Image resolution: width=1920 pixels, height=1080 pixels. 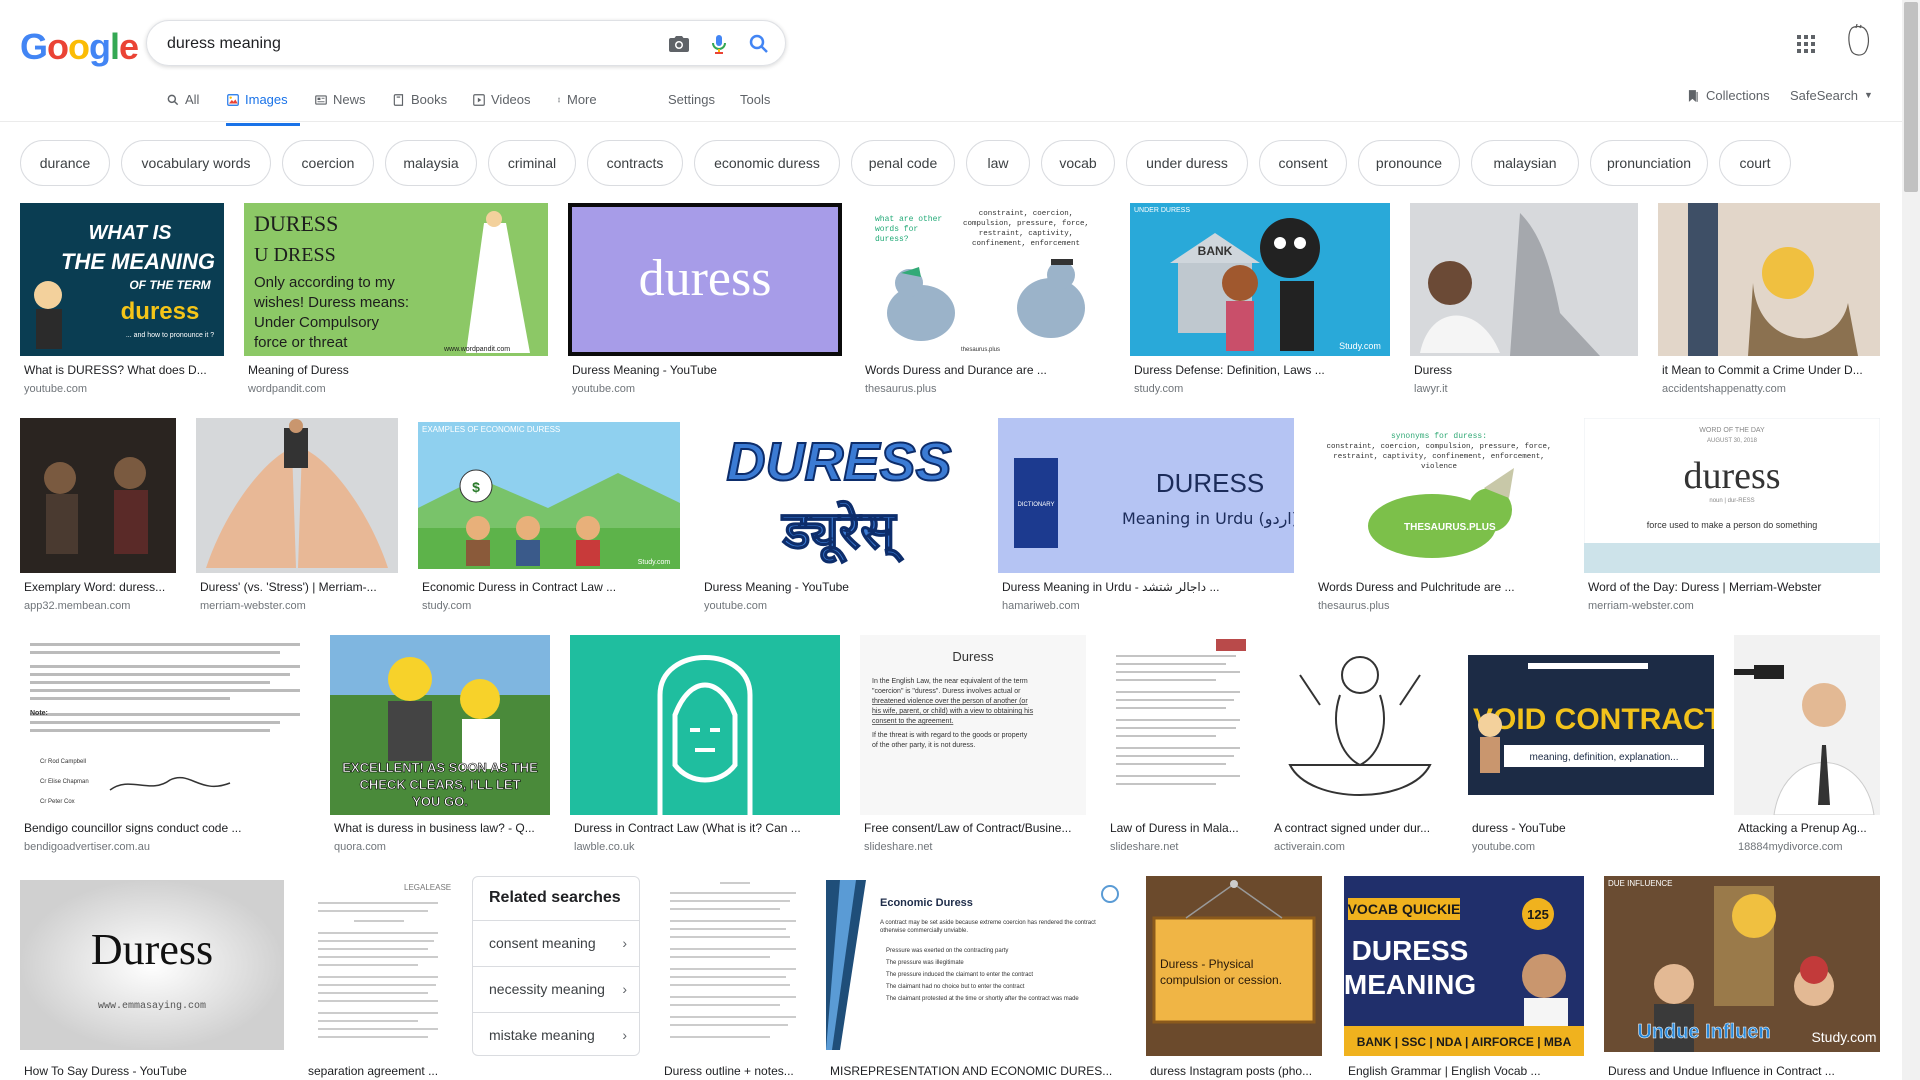 I want to click on apps-grid-icon, so click(x=1806, y=44).